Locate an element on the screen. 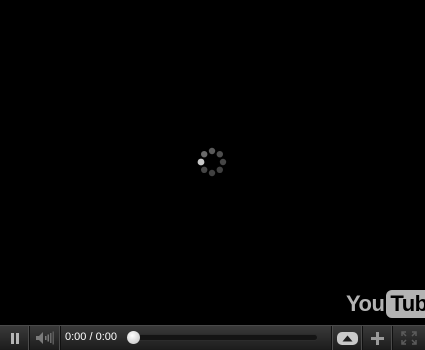  plus-icon is located at coordinates (377, 338).